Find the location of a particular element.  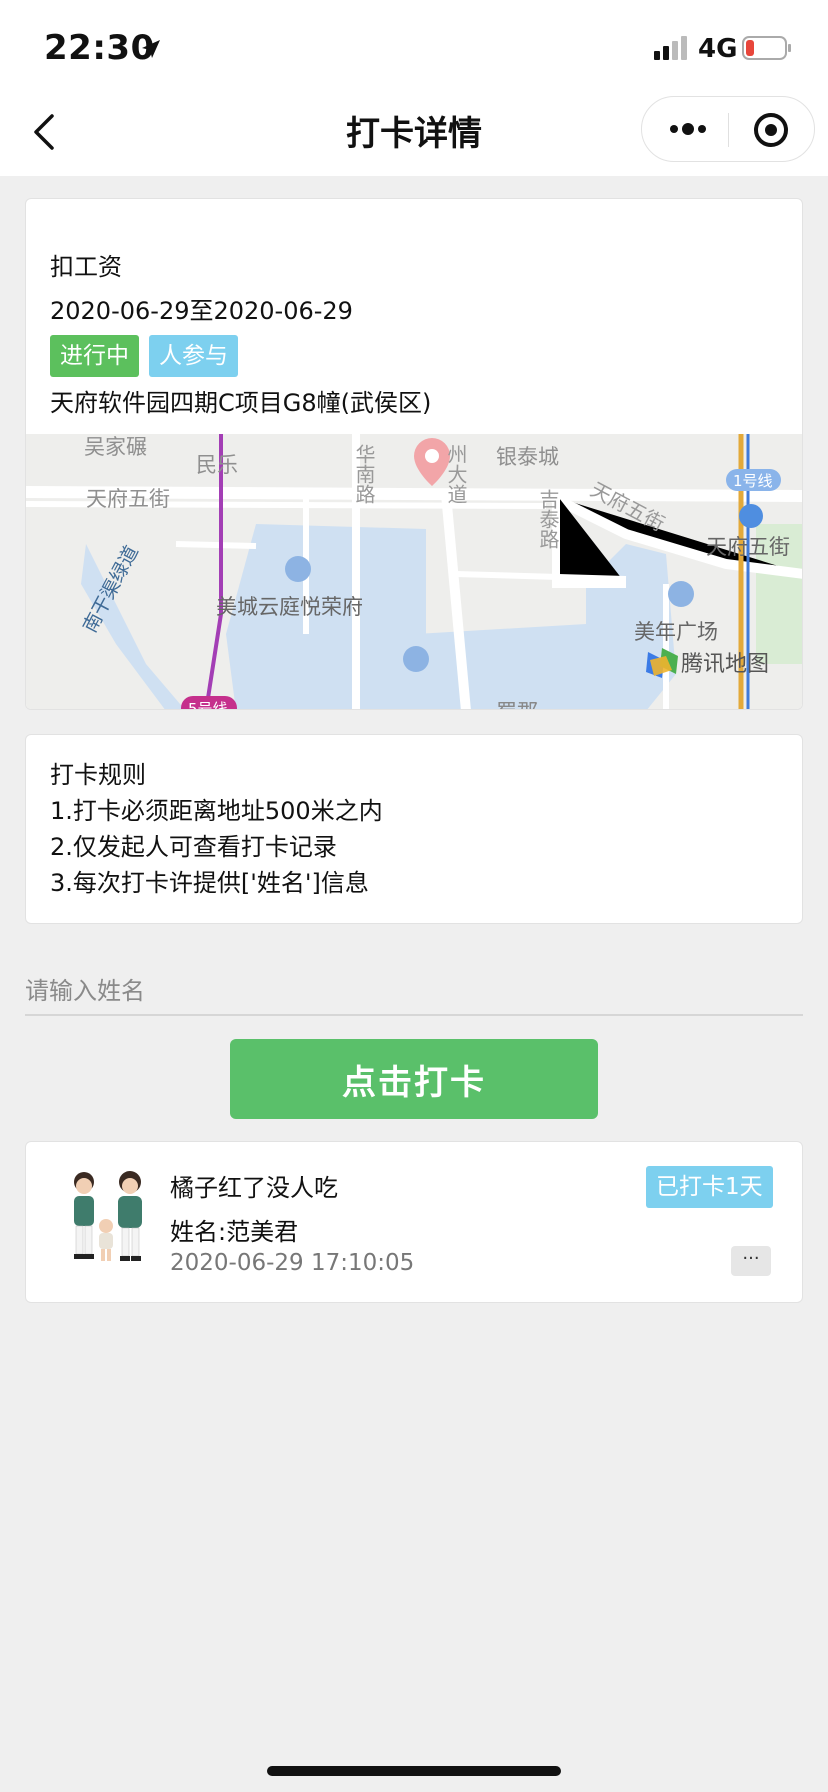

map-label: 民乐 is located at coordinates (217, 465).